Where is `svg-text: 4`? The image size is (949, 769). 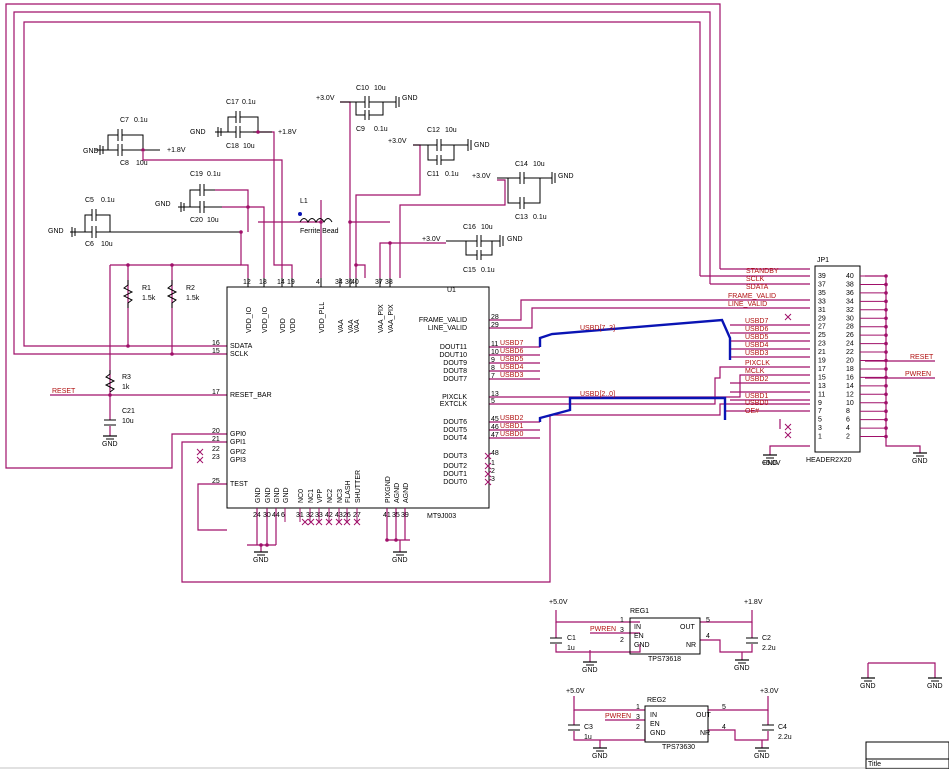 svg-text: 4 is located at coordinates (724, 727).